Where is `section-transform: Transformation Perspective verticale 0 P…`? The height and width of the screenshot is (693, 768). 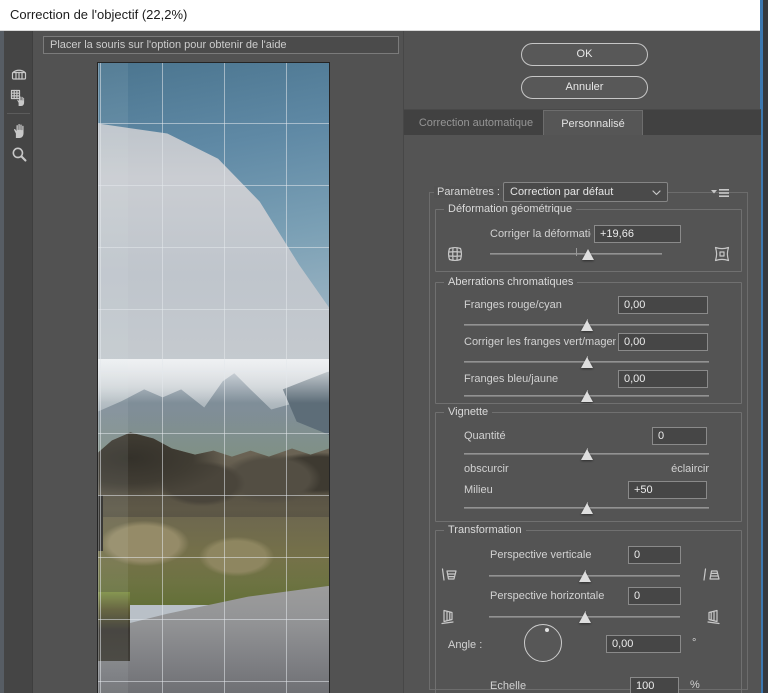 section-transform: Transformation Perspective verticale 0 P… is located at coordinates (588, 608).